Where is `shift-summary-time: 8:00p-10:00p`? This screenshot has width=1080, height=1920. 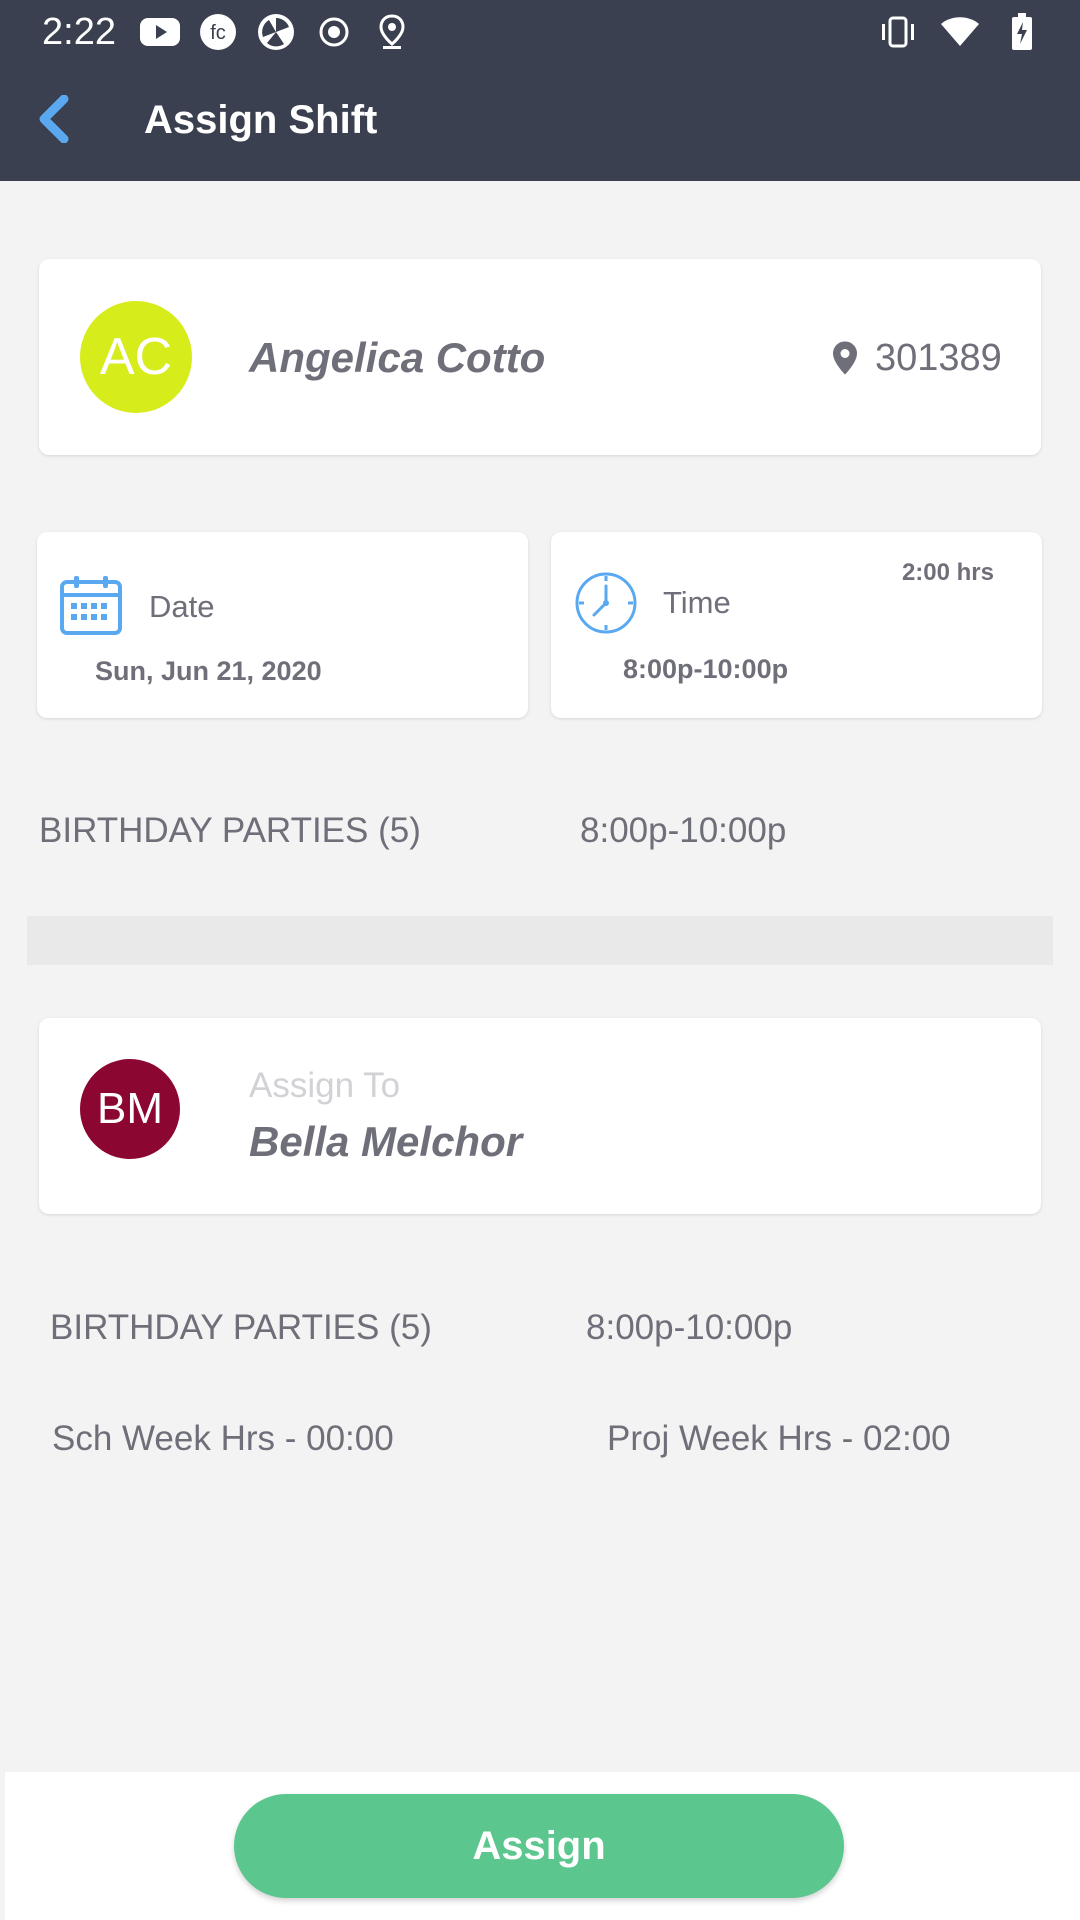
shift-summary-time: 8:00p-10:00p is located at coordinates (683, 830).